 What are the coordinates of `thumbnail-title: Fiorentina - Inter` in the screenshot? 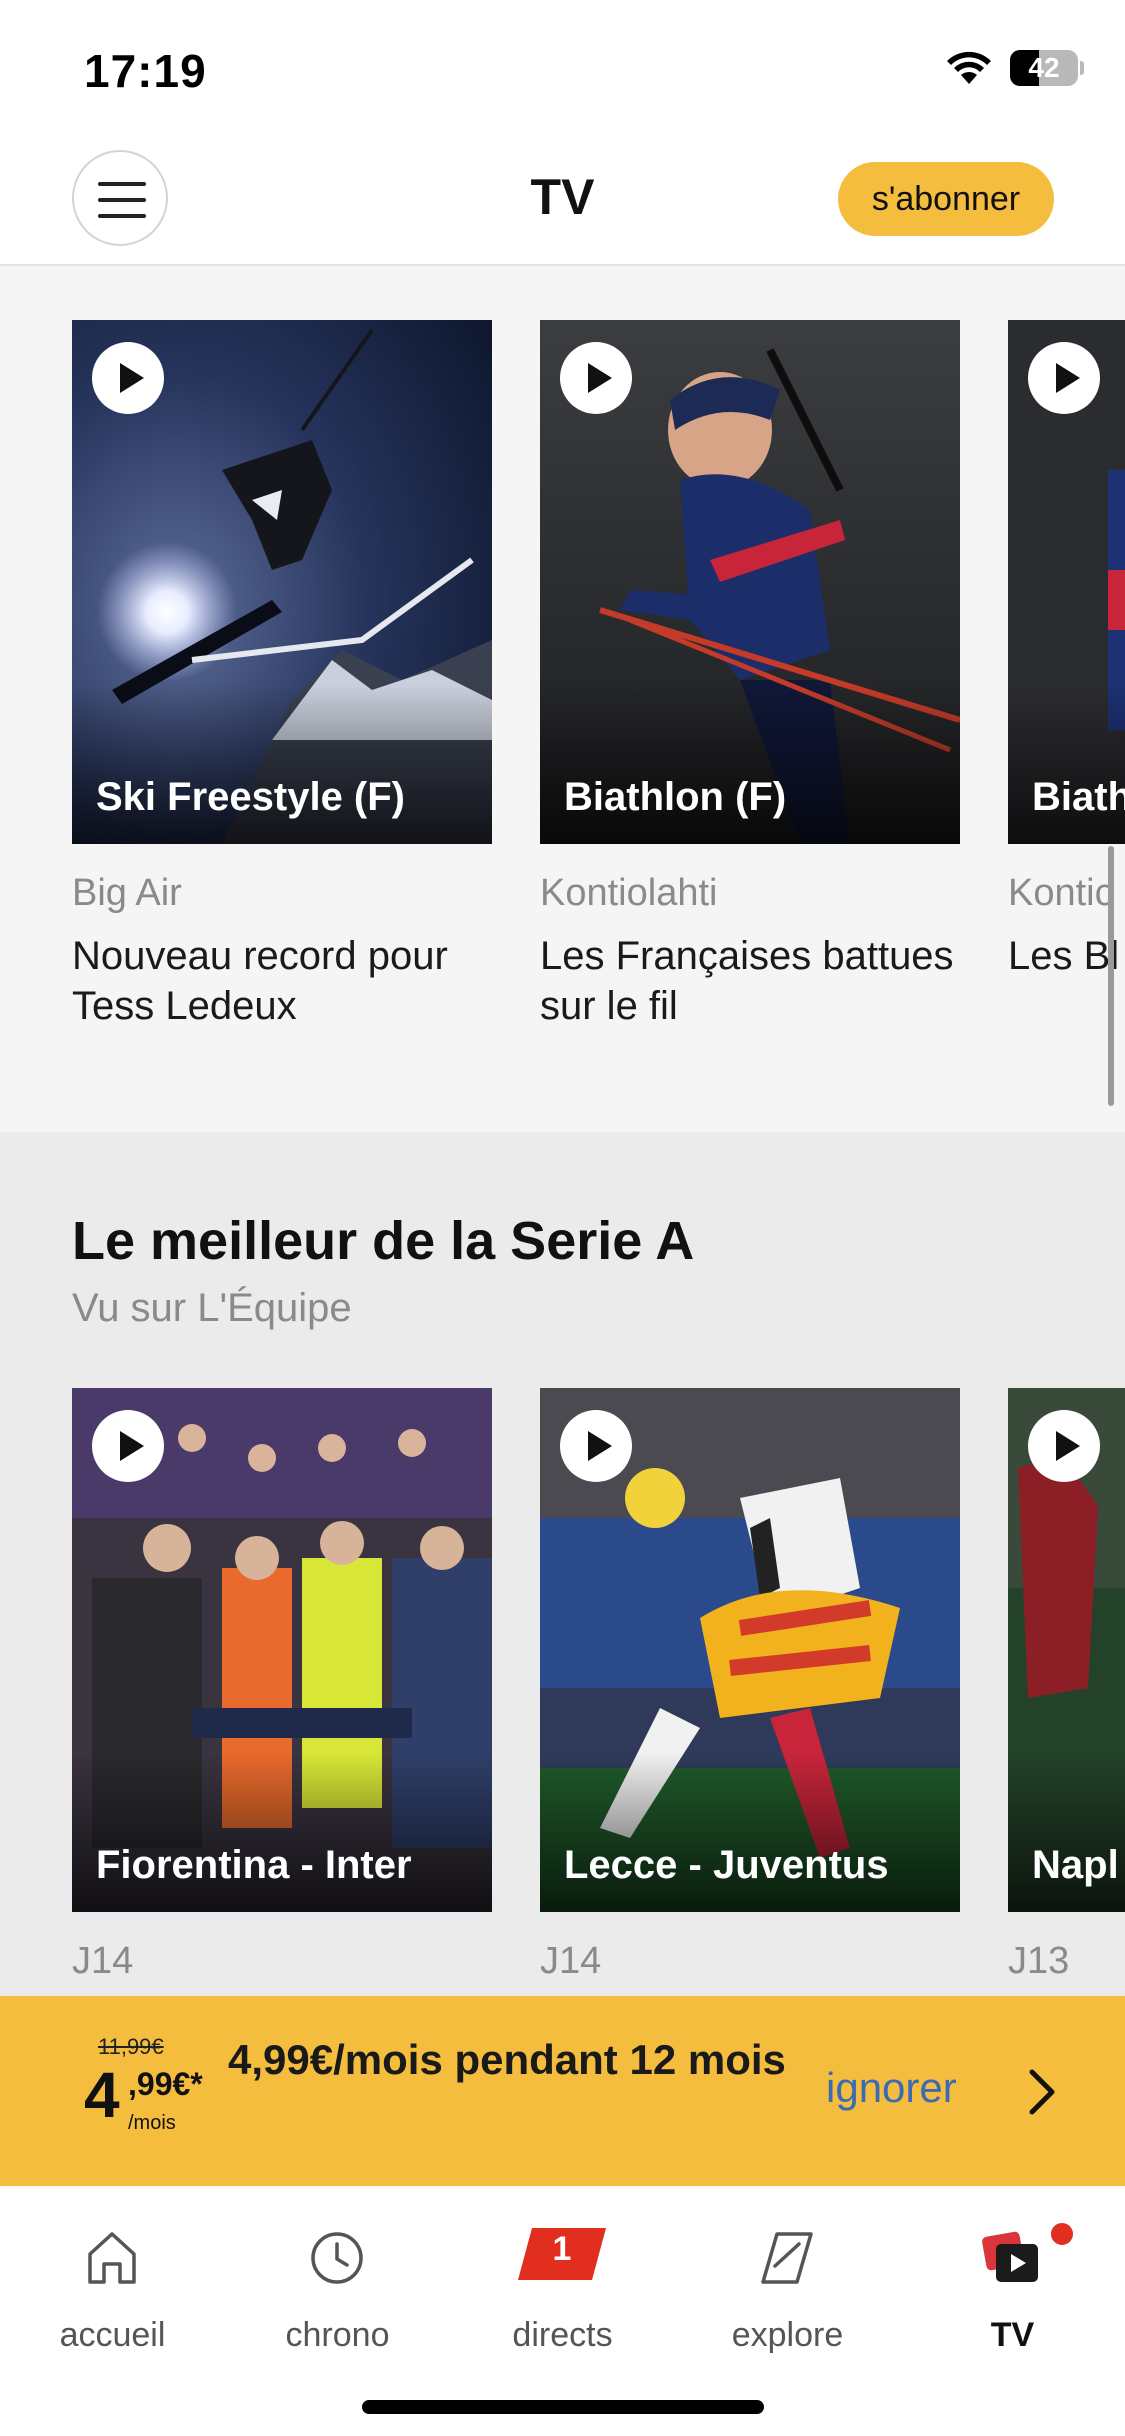 It's located at (254, 1865).